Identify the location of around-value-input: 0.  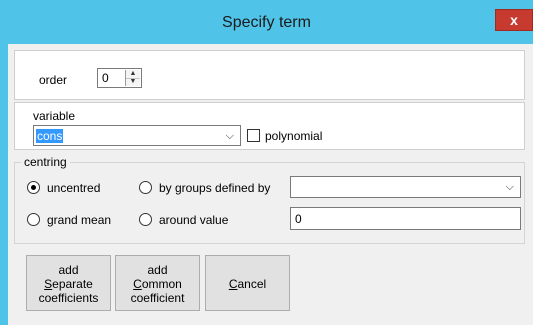
(405, 218).